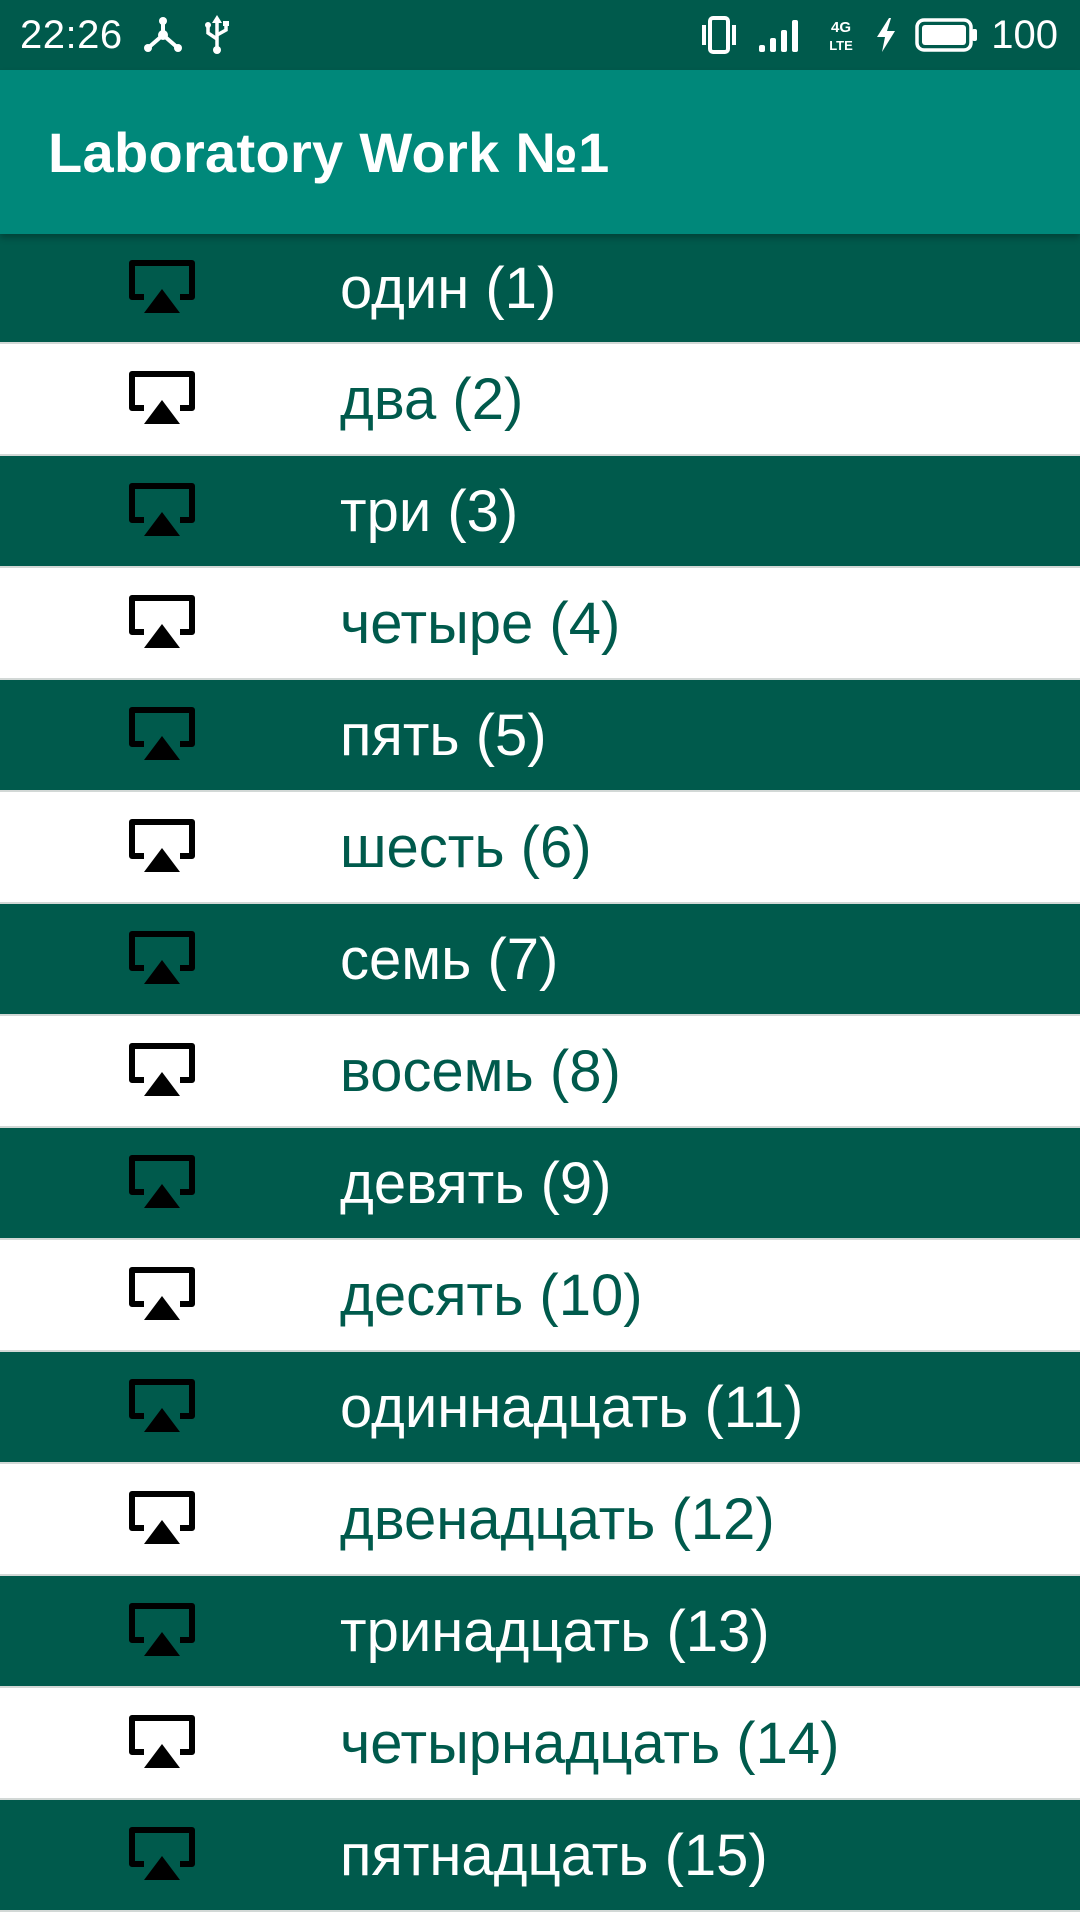  I want to click on list-item-label: одиннадцать (11), so click(572, 1407).